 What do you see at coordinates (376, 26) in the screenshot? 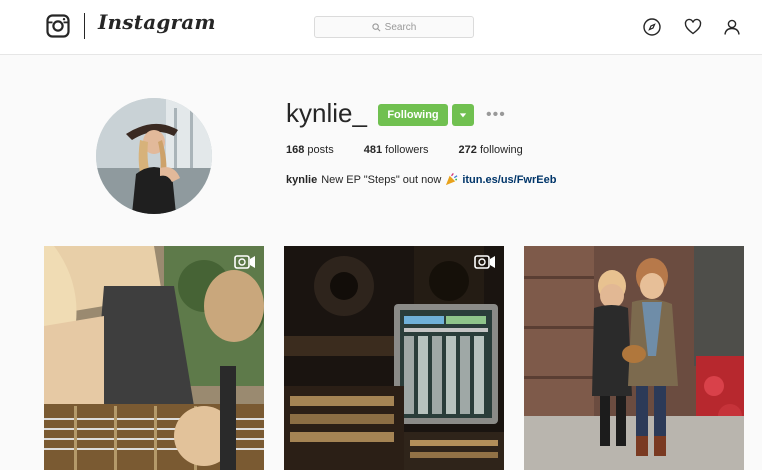
I see `search-icon` at bounding box center [376, 26].